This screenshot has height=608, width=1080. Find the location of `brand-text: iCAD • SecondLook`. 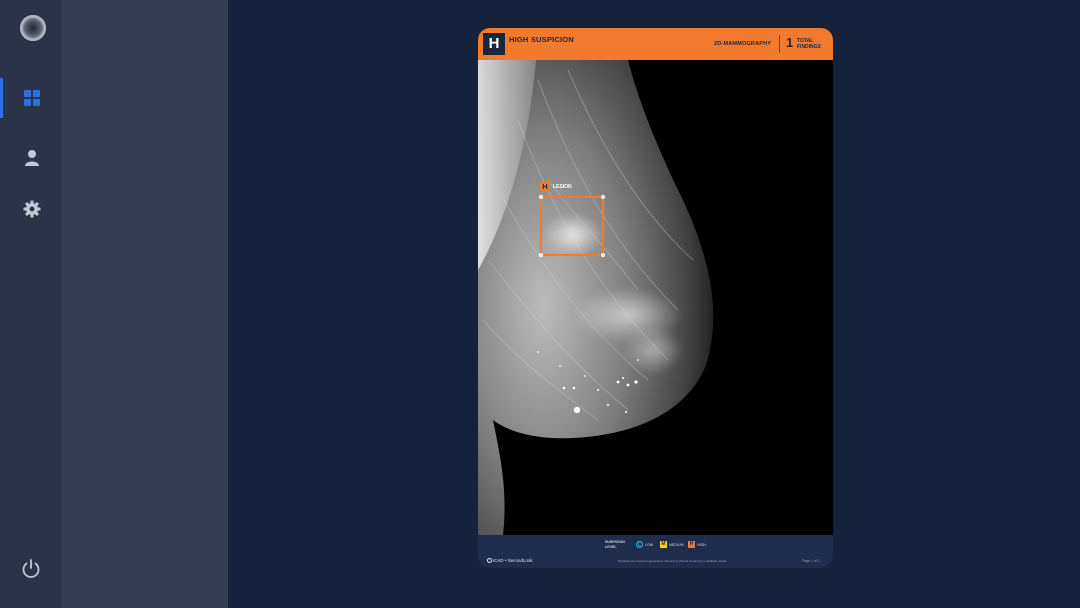

brand-text: iCAD • SecondLook is located at coordinates (513, 560).